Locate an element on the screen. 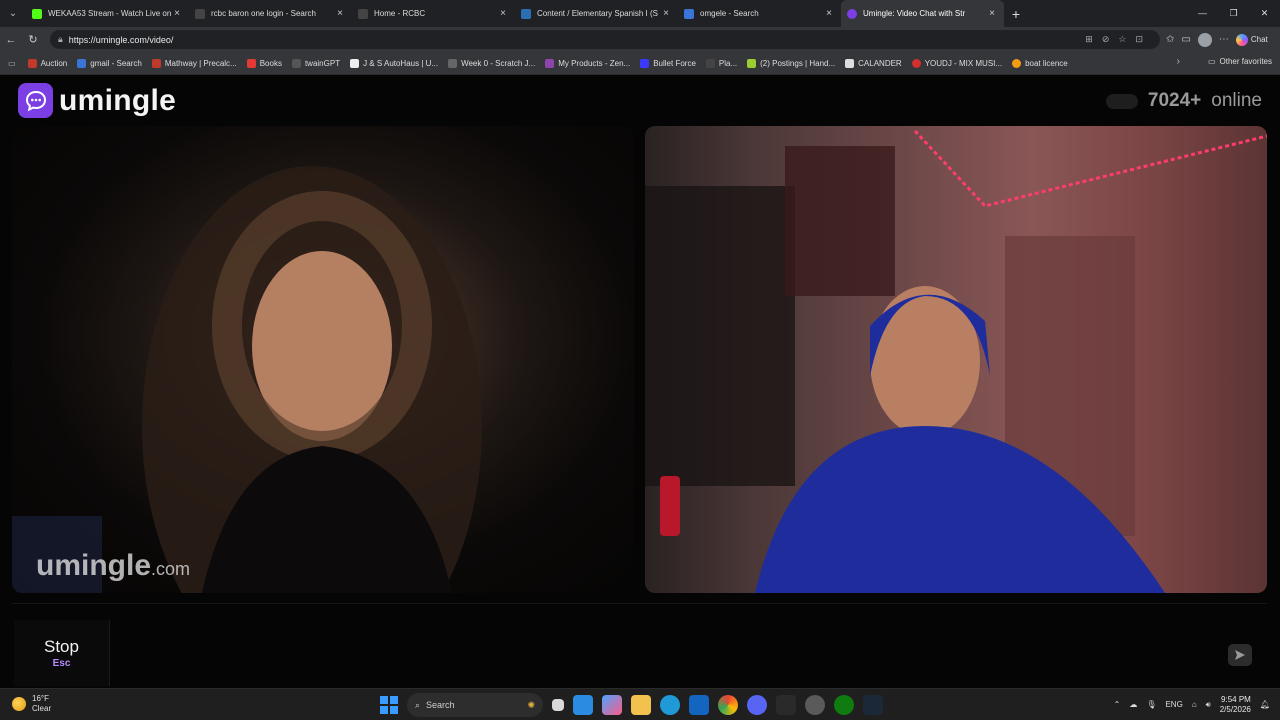  xbox-icon is located at coordinates (844, 705).